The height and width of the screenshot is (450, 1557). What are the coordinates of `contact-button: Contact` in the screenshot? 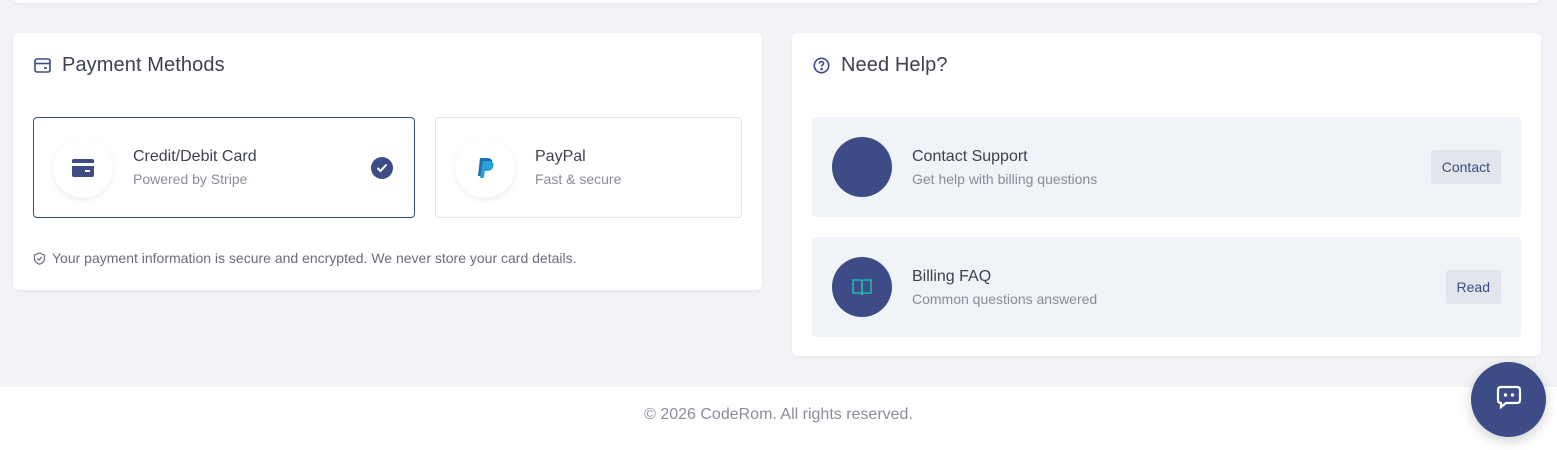 It's located at (1465, 167).